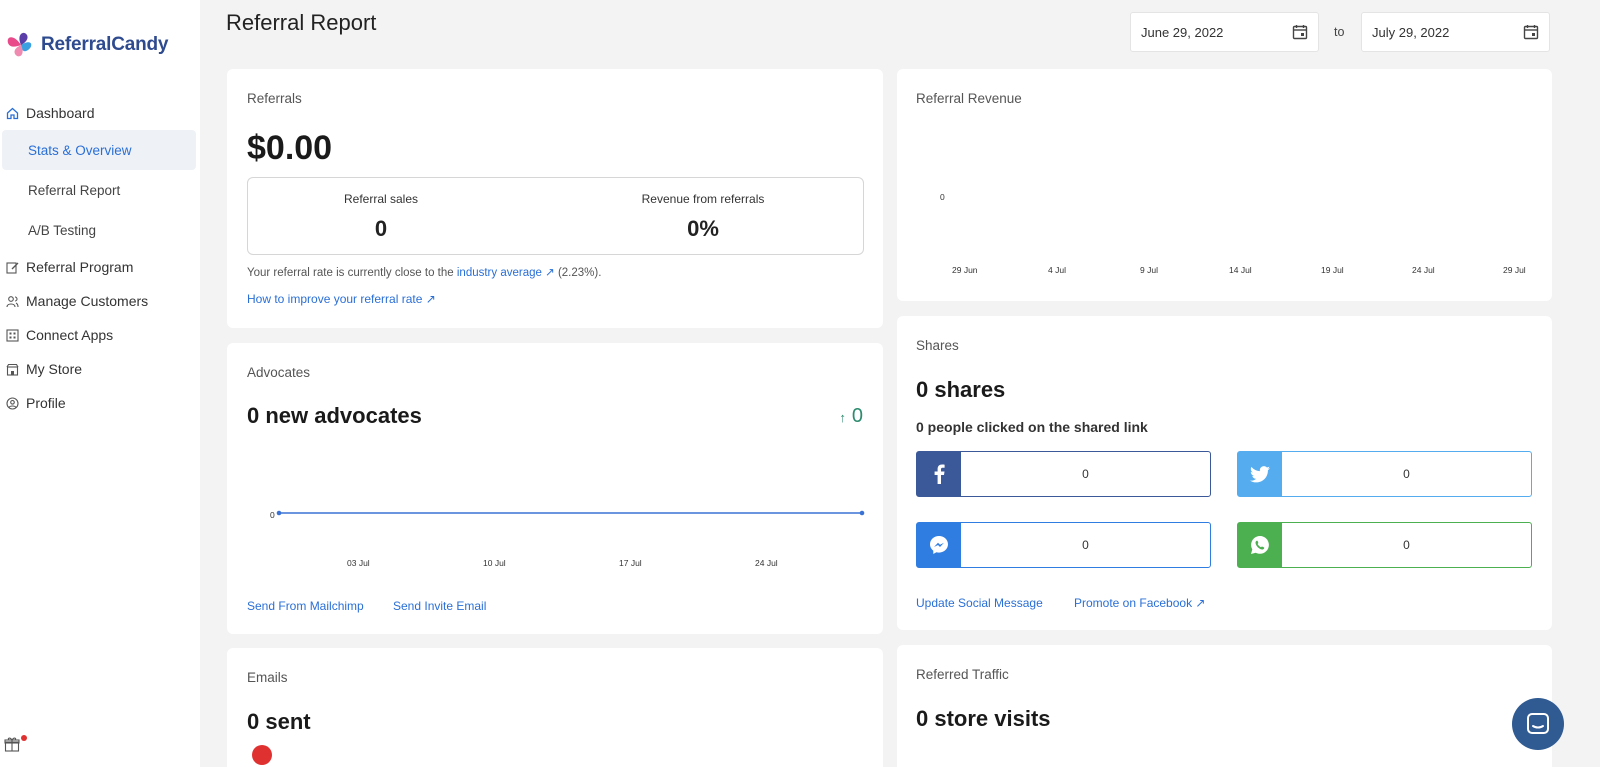  What do you see at coordinates (499, 273) in the screenshot?
I see `industry-average-link-text: industry average` at bounding box center [499, 273].